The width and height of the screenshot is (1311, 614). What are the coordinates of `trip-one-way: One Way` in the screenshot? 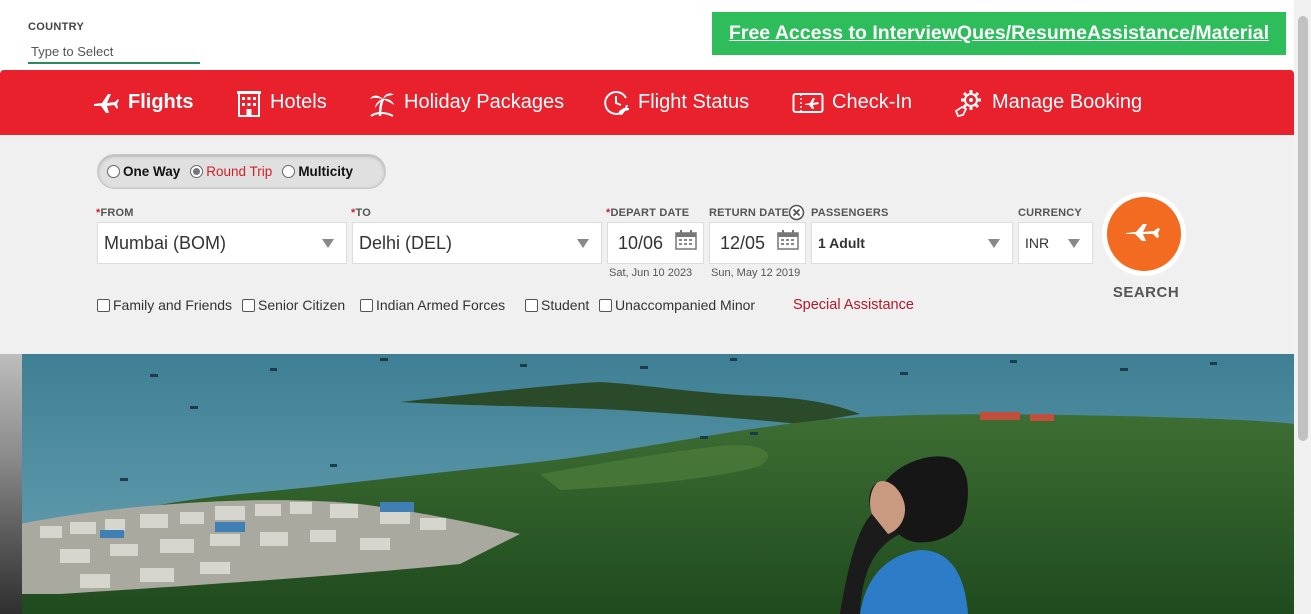 It's located at (143, 171).